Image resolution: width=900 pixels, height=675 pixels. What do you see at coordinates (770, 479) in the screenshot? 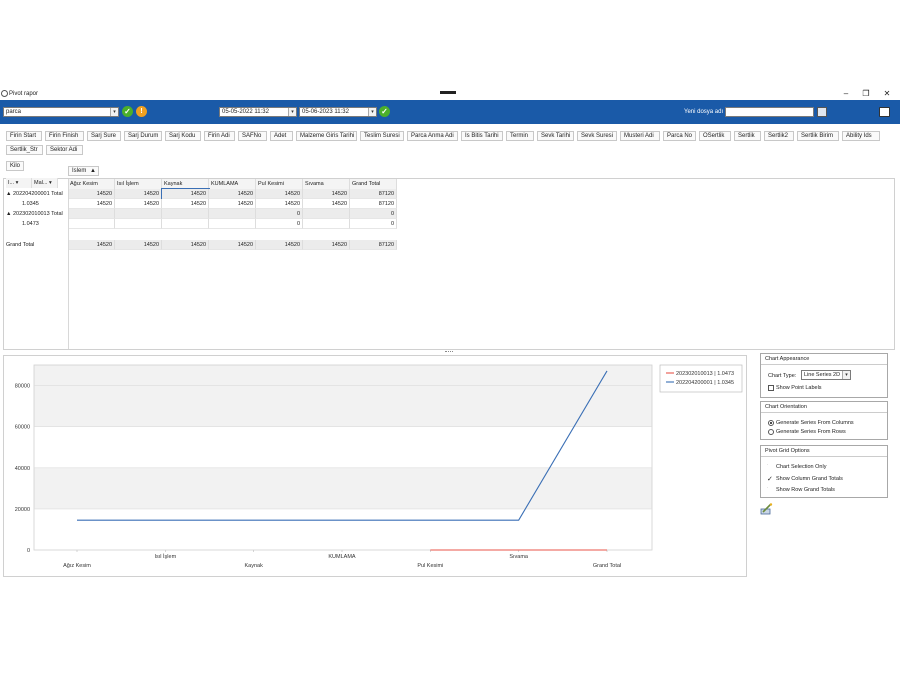
I see `check-icon: ✓` at bounding box center [770, 479].